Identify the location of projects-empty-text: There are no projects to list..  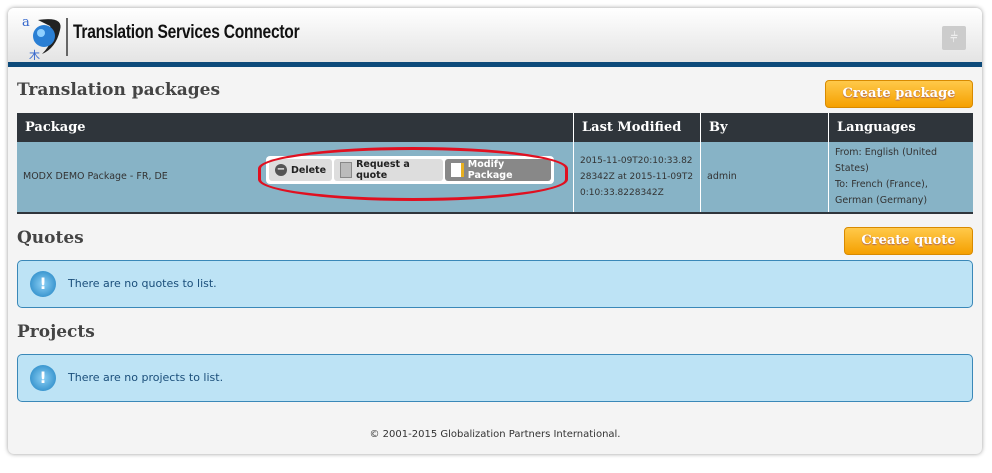
(146, 377).